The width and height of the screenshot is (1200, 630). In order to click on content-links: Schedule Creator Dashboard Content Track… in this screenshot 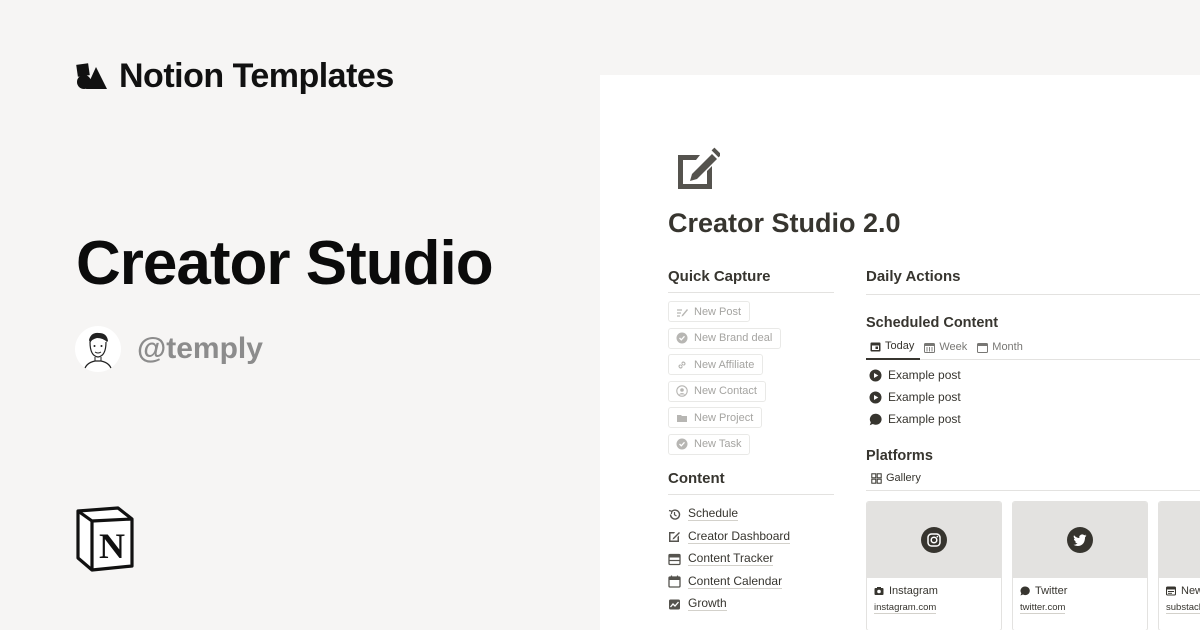, I will do `click(751, 559)`.